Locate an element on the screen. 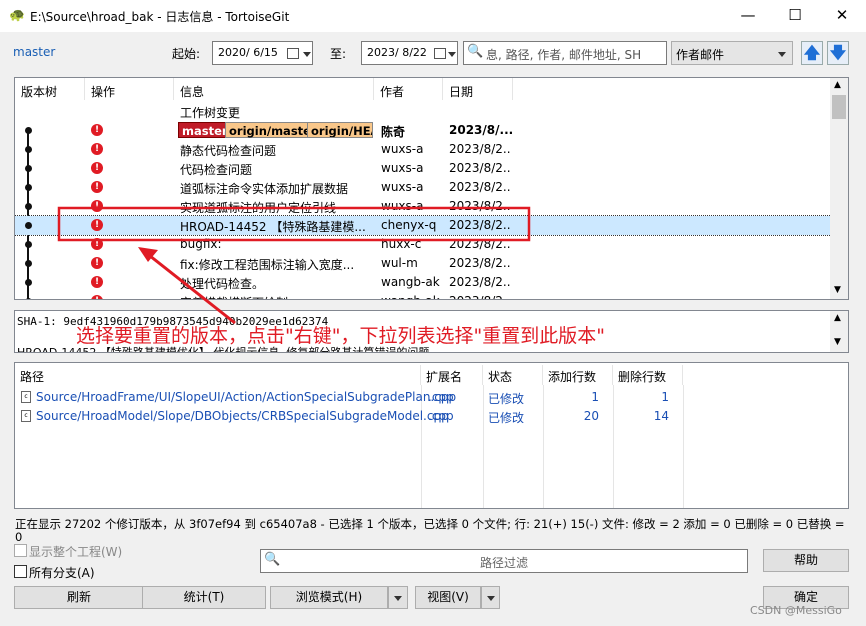 The width and height of the screenshot is (866, 626). annotation-overlay is located at coordinates (294, 265).